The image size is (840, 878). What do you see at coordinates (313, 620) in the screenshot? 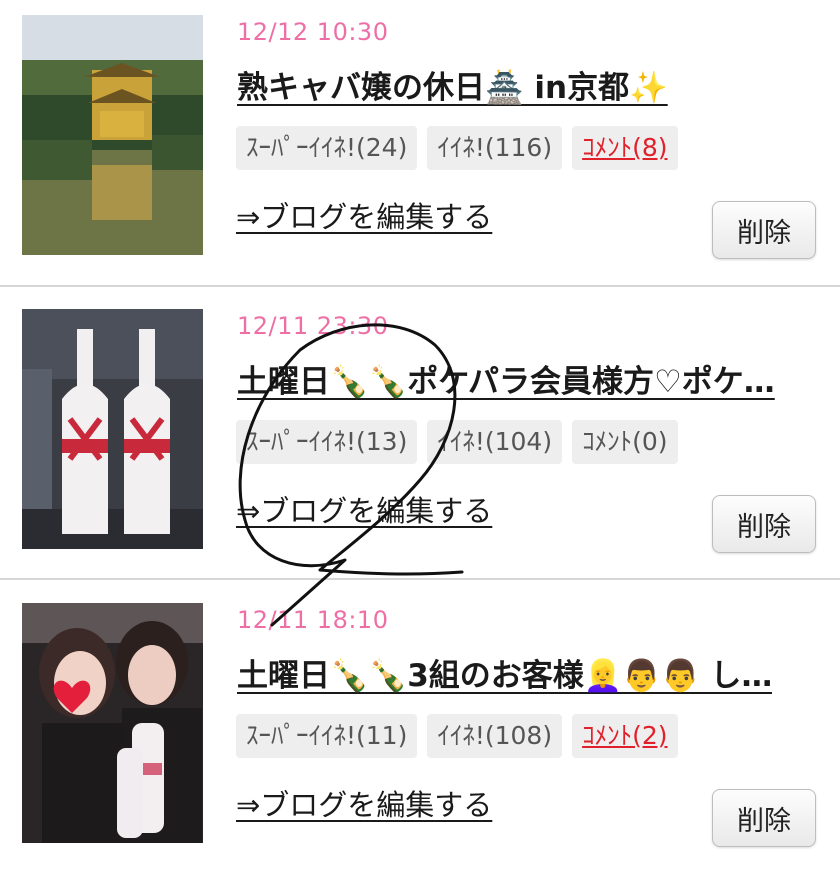
I see `post-date: 12/11 18:10` at bounding box center [313, 620].